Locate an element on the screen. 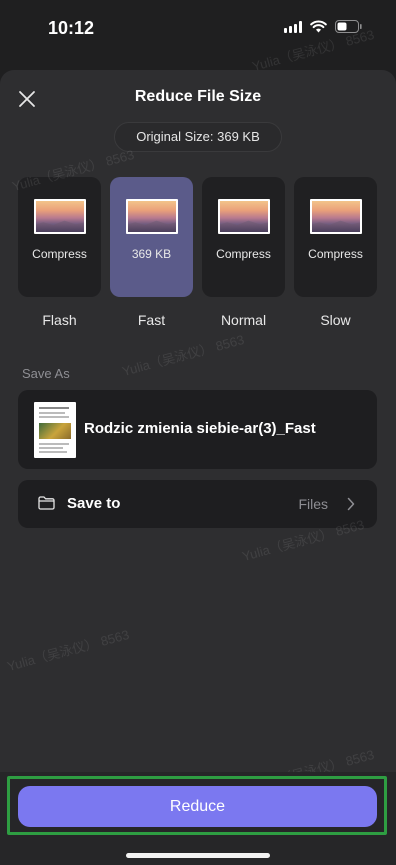  save-to-value: Files is located at coordinates (313, 504).